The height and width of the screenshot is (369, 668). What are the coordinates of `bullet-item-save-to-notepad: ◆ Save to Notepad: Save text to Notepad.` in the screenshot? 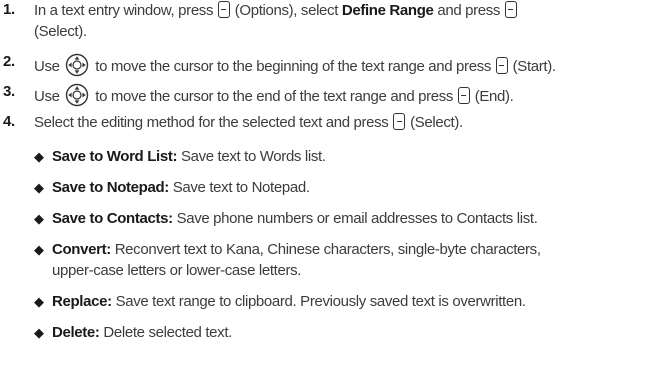 It's located at (172, 187).